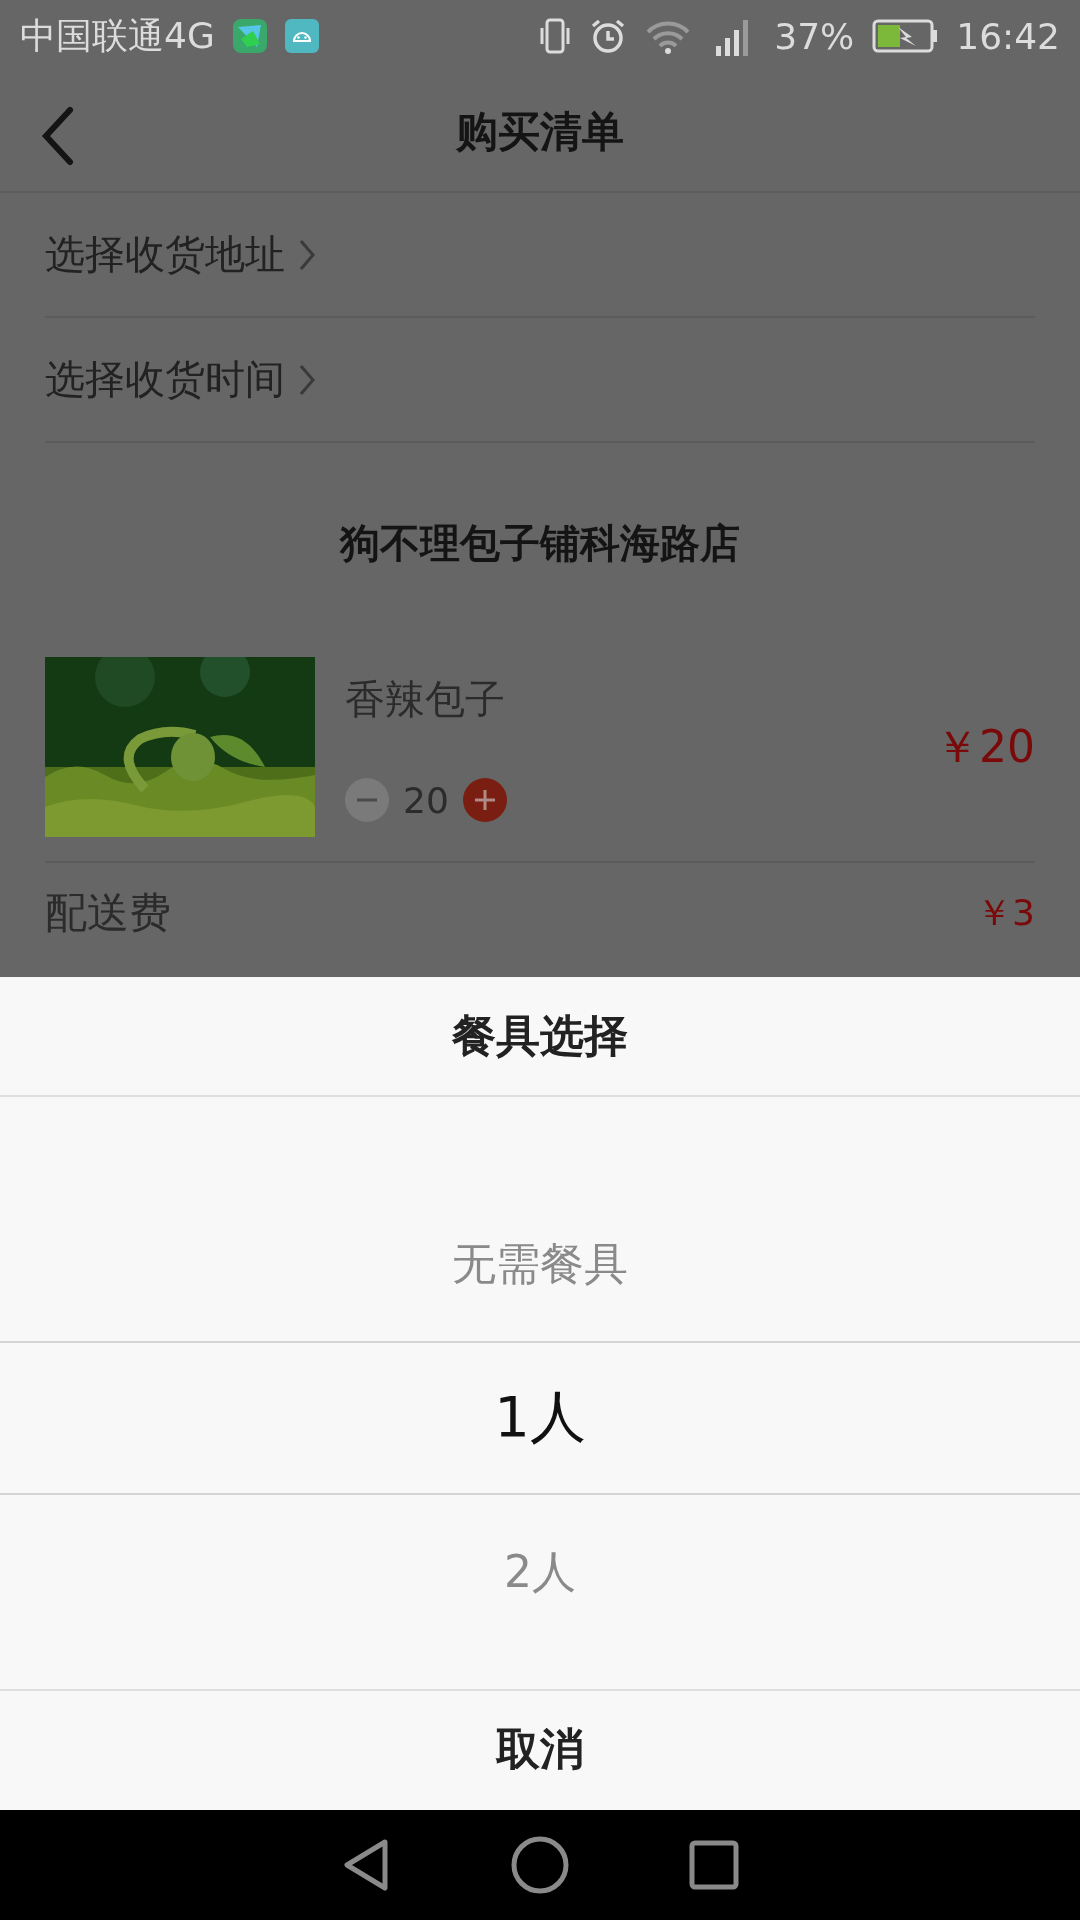 The image size is (1080, 1920). Describe the element at coordinates (249, 36) in the screenshot. I see `app-icon` at that location.